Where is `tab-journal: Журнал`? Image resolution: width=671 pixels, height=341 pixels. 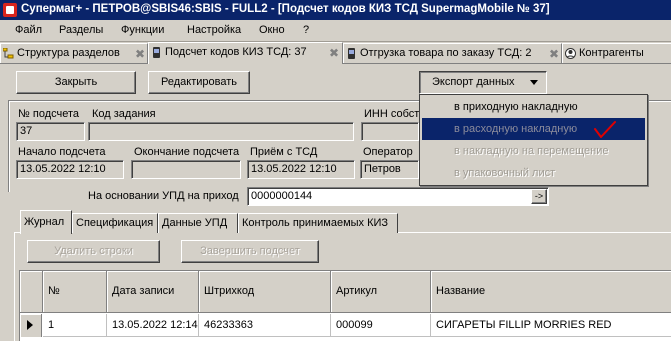
tab-journal: Журнал is located at coordinates (46, 222).